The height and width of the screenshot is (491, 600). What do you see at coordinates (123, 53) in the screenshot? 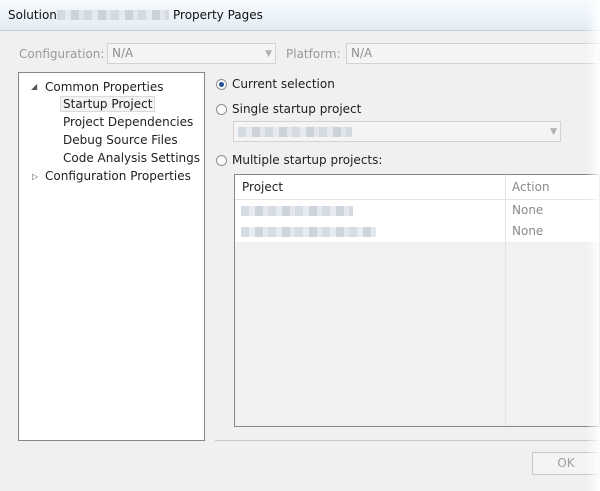
I see `configuration-value: N/A` at bounding box center [123, 53].